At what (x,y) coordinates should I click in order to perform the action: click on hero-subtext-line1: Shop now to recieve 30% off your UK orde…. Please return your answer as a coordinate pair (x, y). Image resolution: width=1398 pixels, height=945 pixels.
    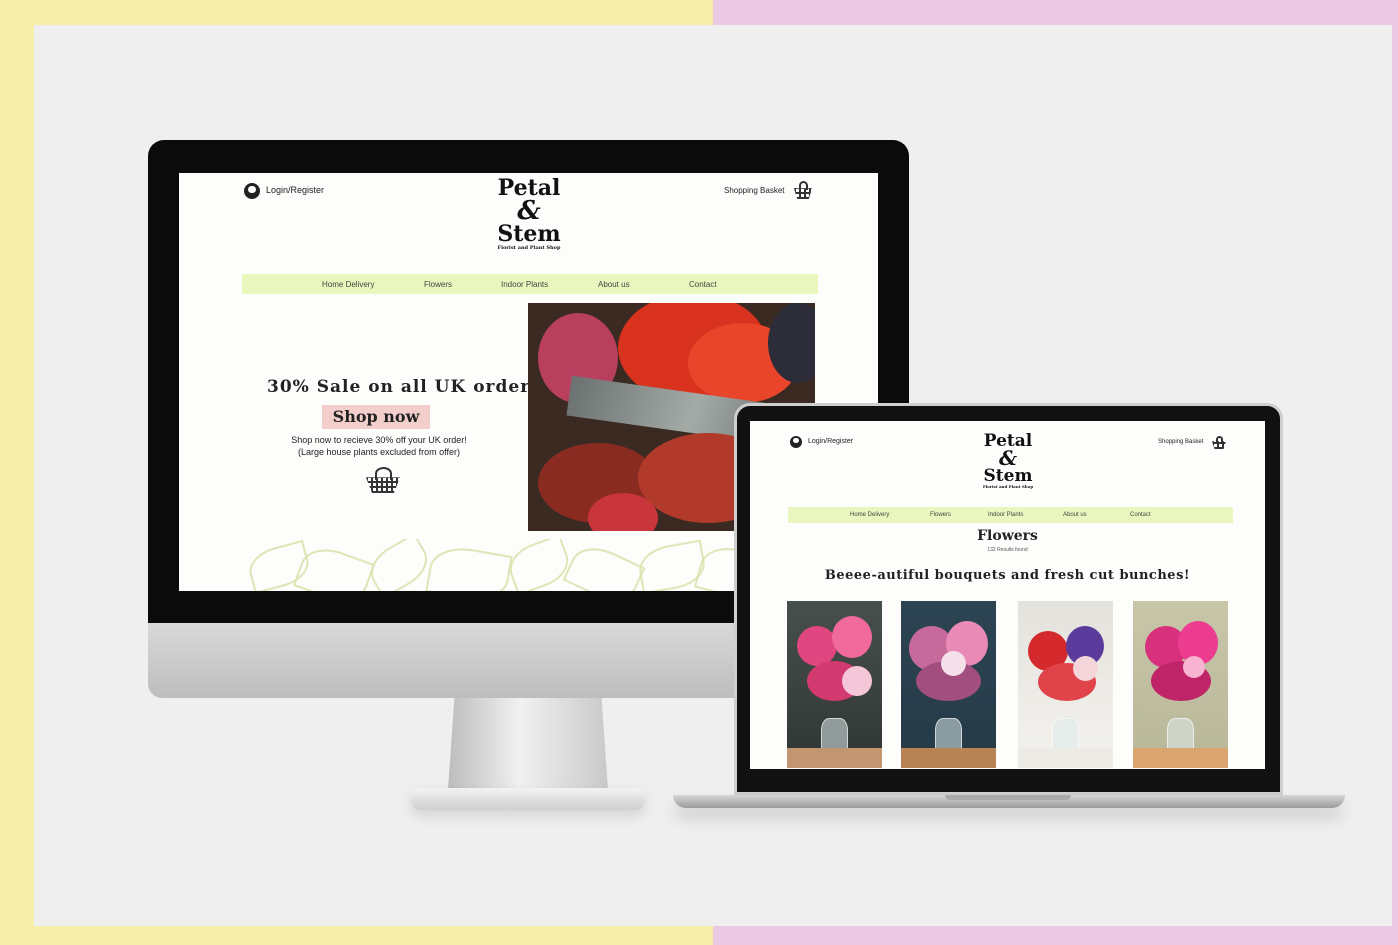
    Looking at the image, I should click on (379, 440).